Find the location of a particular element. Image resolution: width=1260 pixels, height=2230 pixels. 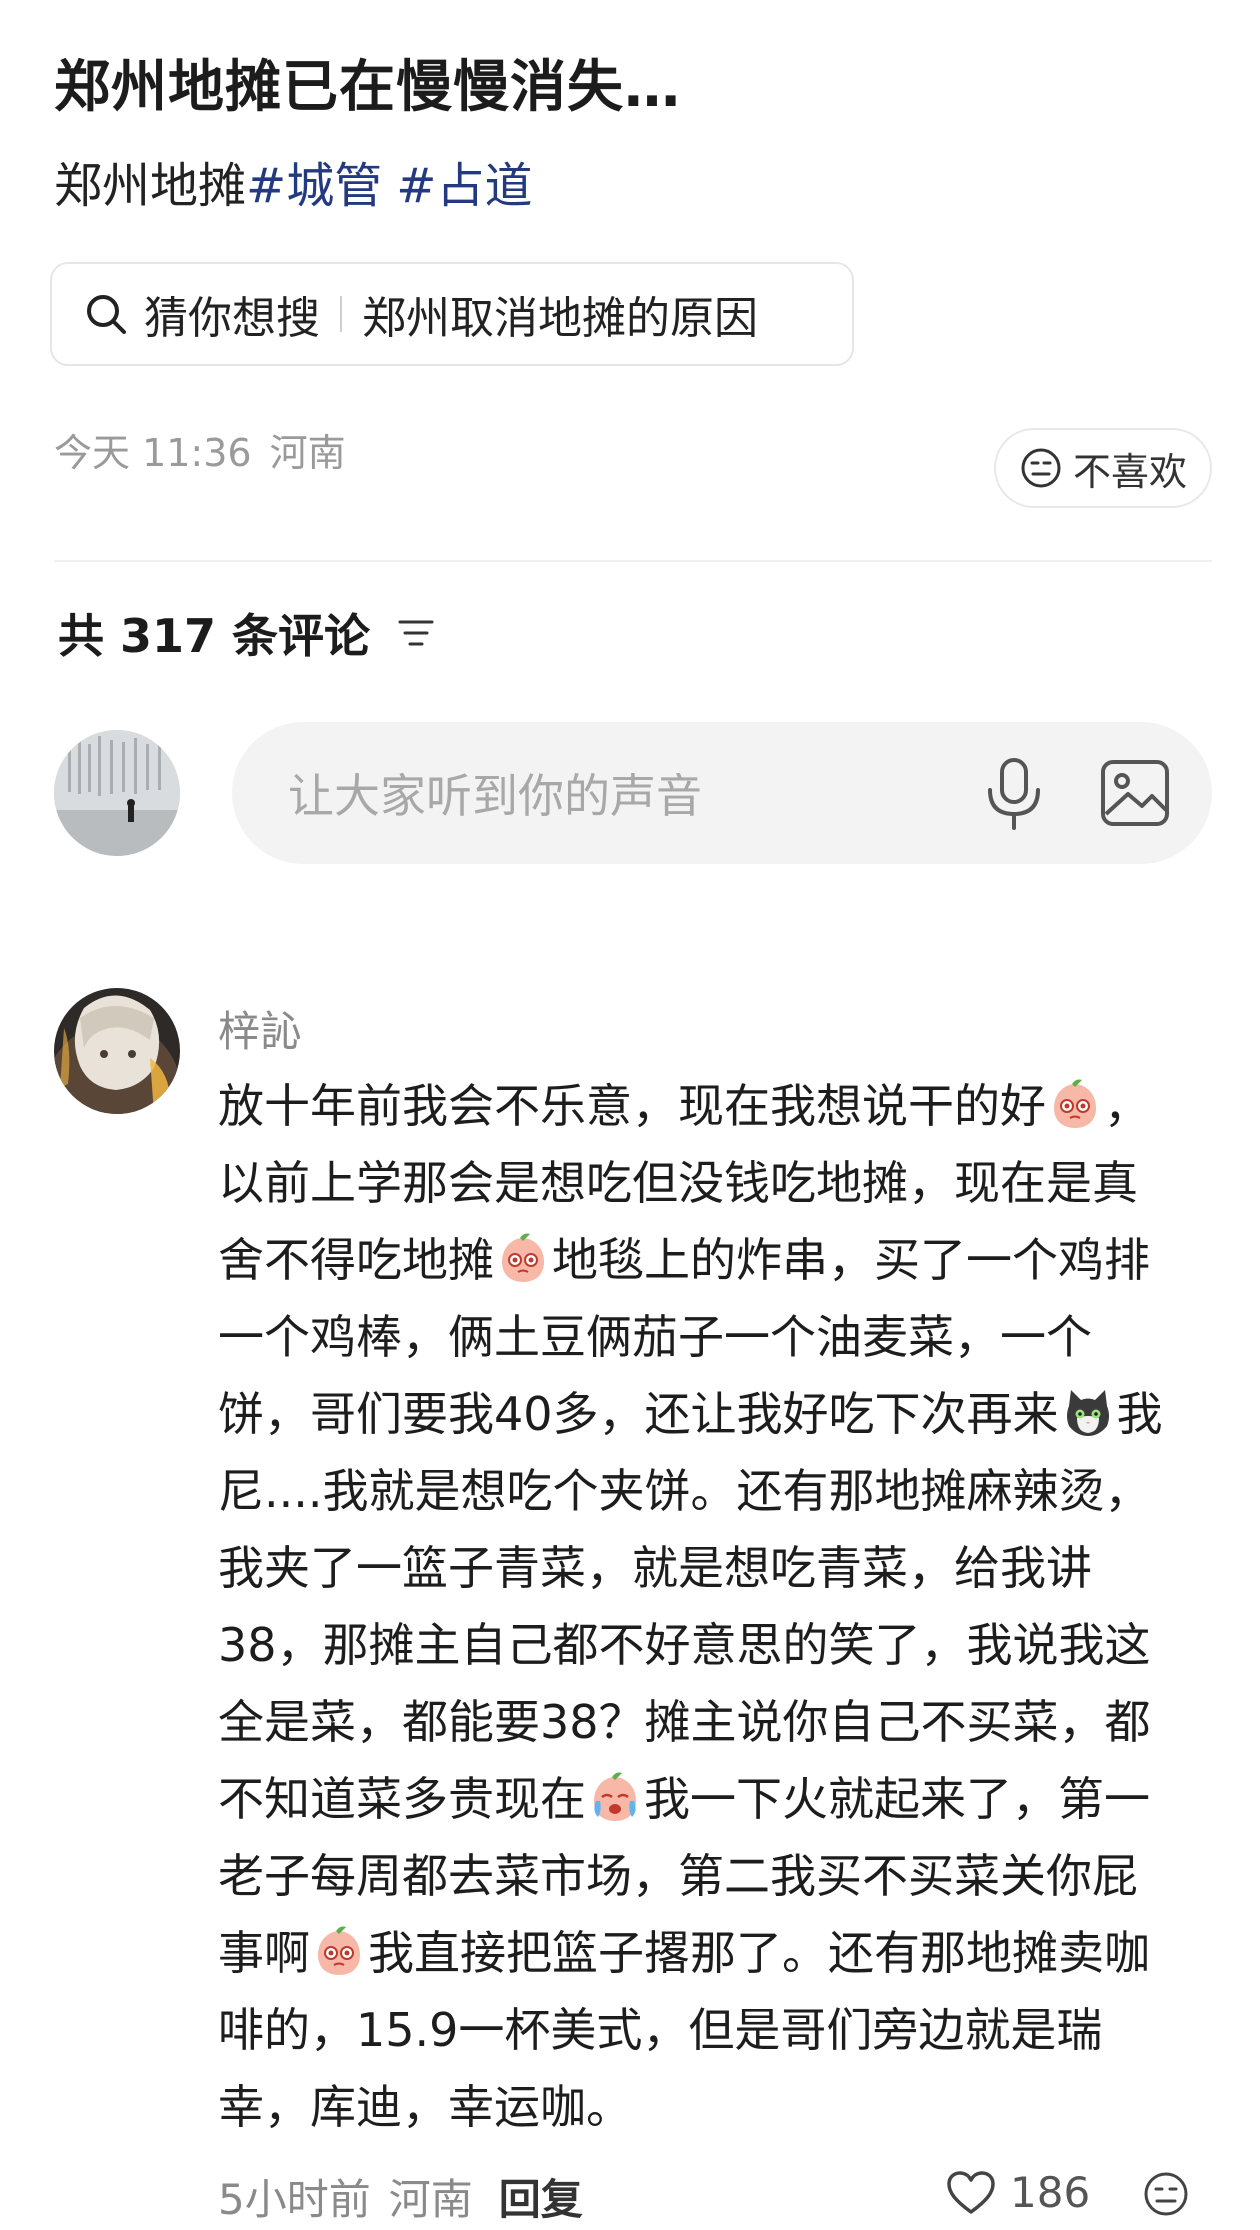

neutral-face-icon is located at coordinates (1041, 468).